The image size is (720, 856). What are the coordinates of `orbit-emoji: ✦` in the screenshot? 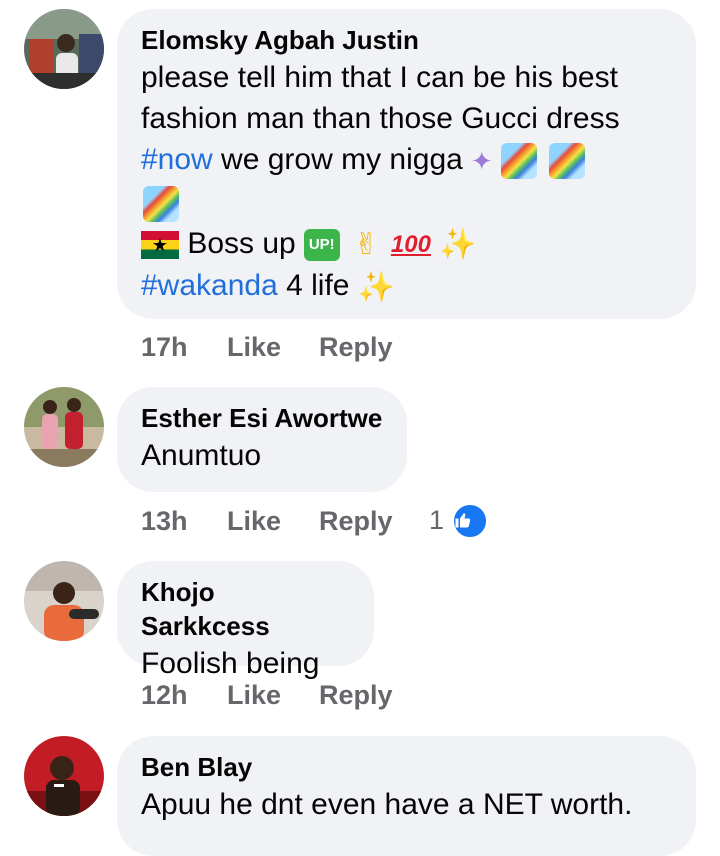 It's located at (481, 160).